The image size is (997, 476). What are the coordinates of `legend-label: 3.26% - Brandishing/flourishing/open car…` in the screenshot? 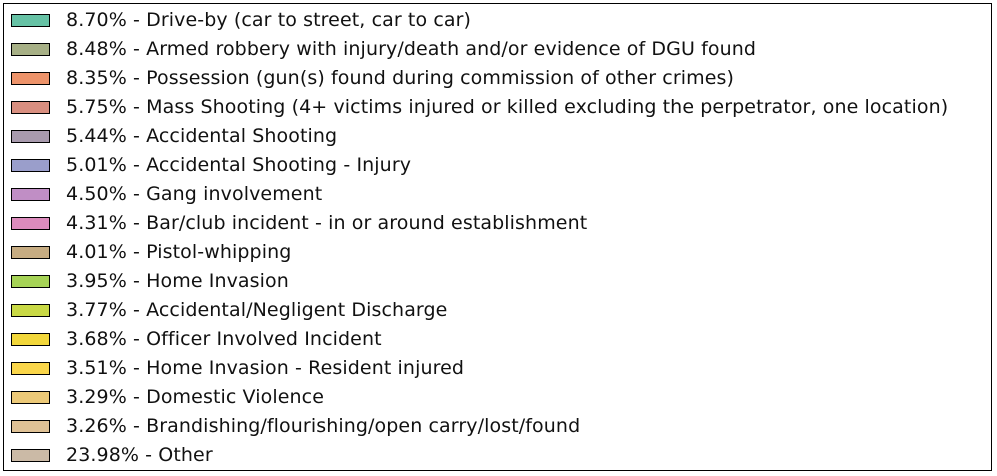 It's located at (323, 426).